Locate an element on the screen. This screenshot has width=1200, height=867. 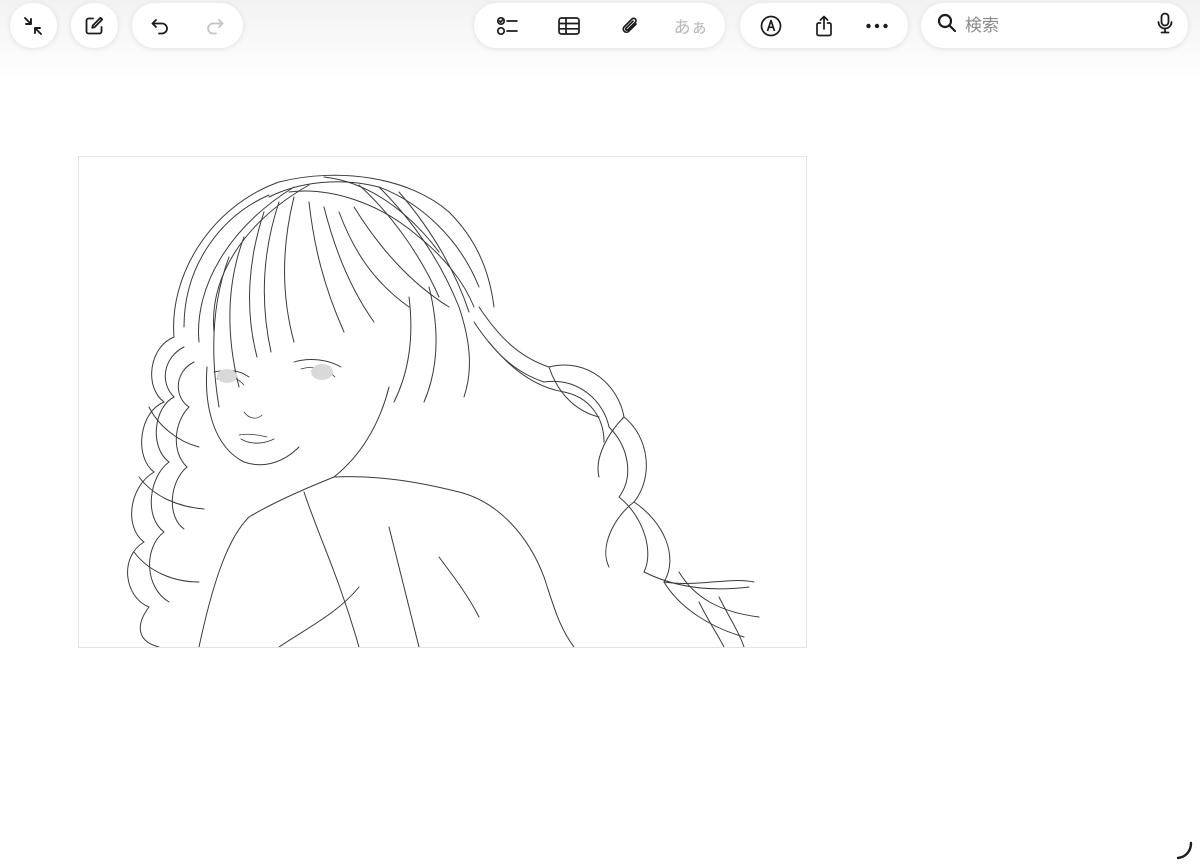
more-button is located at coordinates (877, 25).